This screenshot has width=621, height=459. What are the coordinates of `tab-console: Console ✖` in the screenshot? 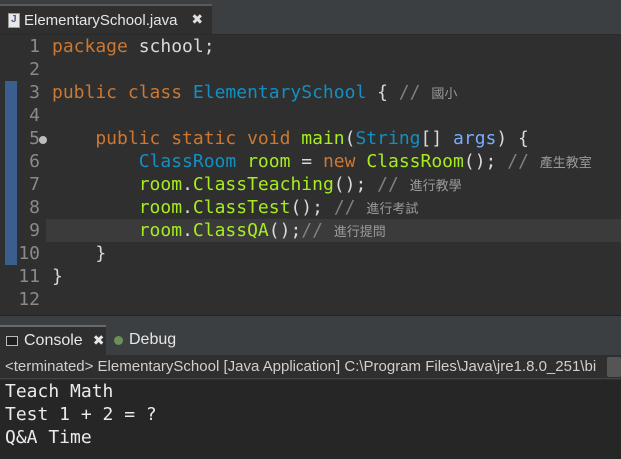 It's located at (53, 340).